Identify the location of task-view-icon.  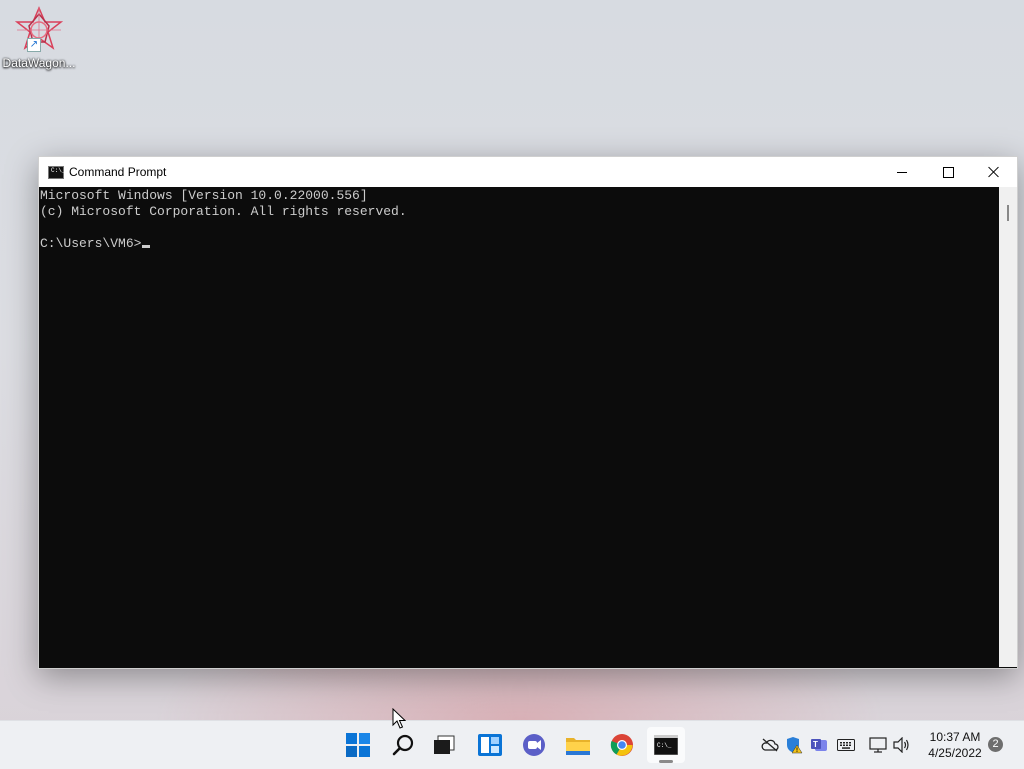
(444, 744).